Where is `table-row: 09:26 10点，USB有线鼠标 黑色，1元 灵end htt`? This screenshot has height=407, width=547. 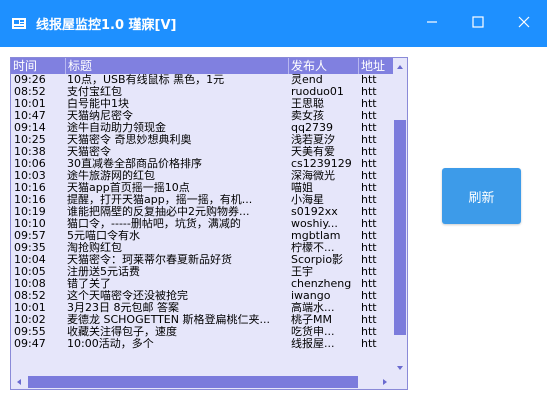
table-row: 09:26 10点，USB有线鼠标 黑色，1元 灵end htt is located at coordinates (202, 80).